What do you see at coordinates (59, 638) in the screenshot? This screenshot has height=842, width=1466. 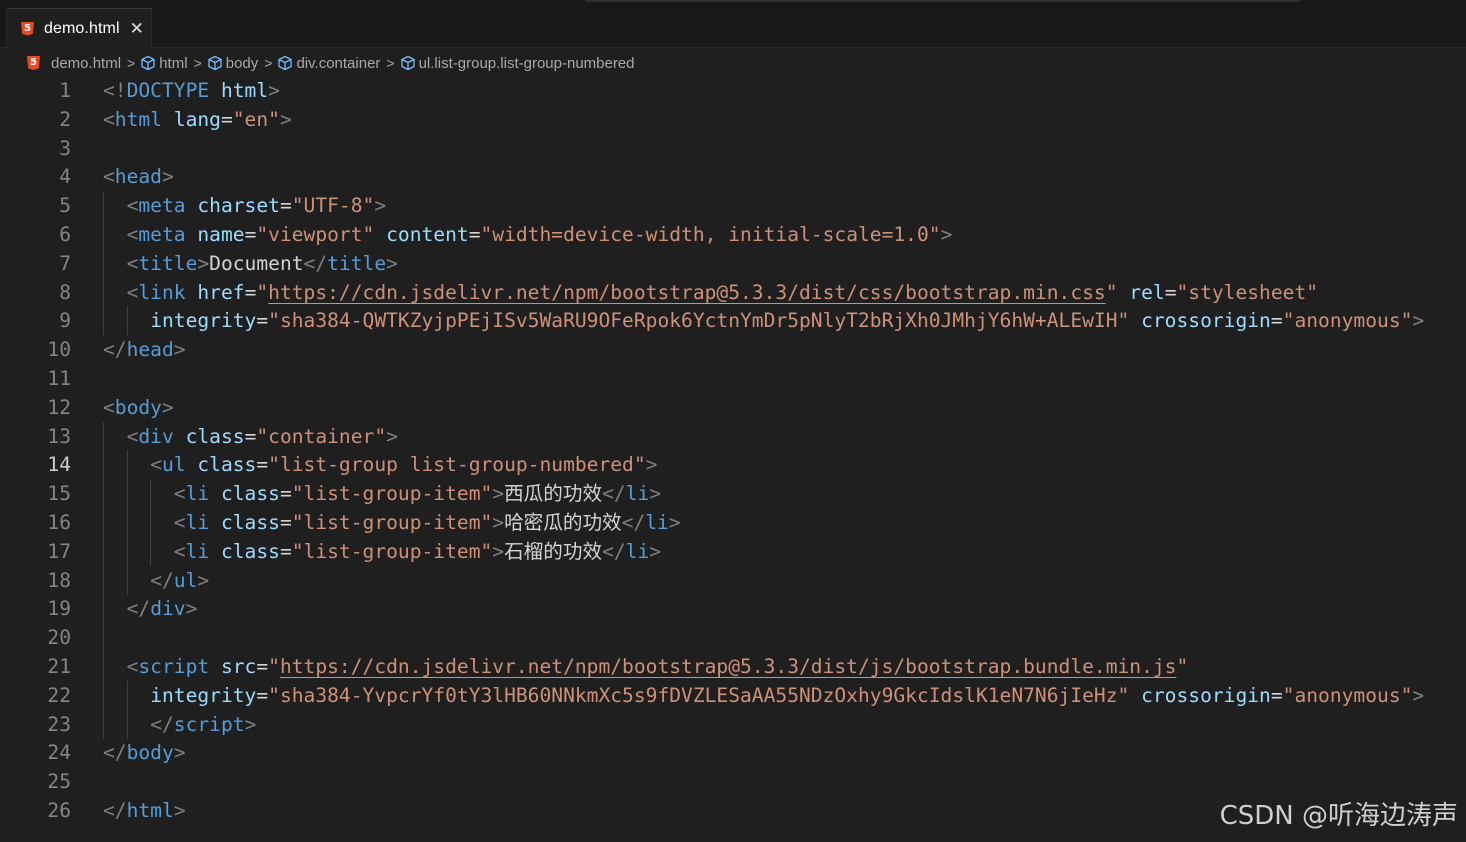 I see `line-number: 20` at bounding box center [59, 638].